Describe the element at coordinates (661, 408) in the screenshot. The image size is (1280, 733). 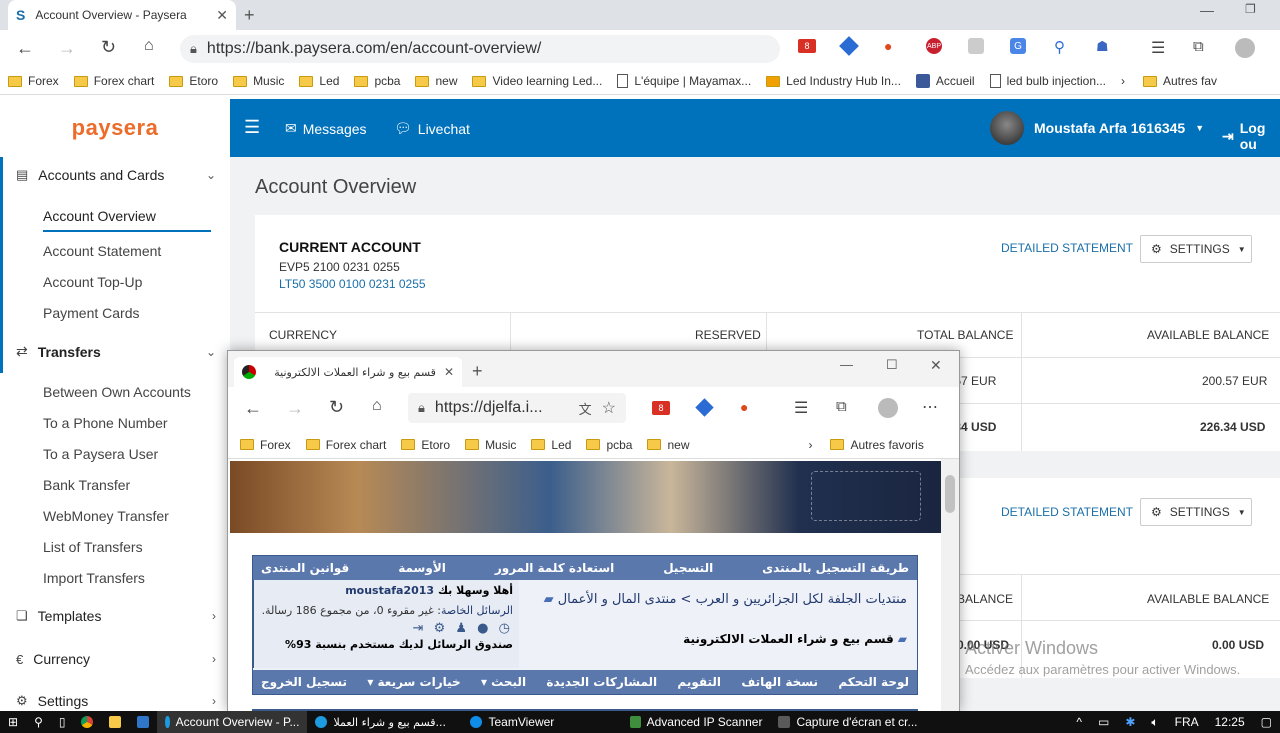
I see `gmail-extension-icon: 8` at that location.